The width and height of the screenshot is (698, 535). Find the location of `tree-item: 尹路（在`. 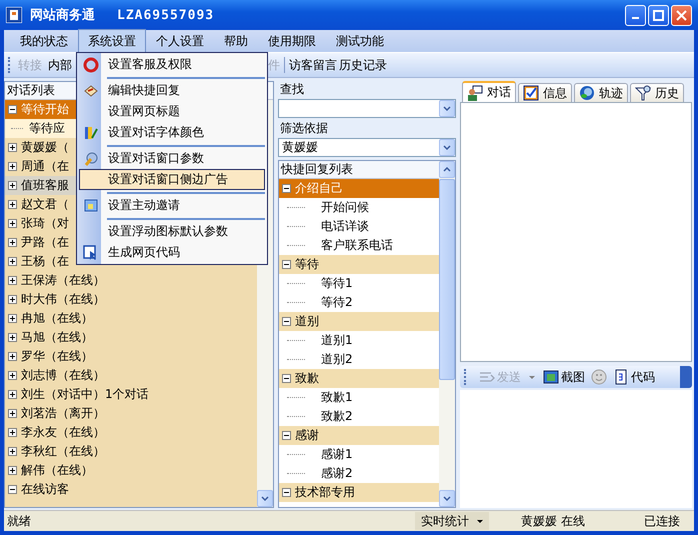

tree-item: 尹路（在 is located at coordinates (39, 242).